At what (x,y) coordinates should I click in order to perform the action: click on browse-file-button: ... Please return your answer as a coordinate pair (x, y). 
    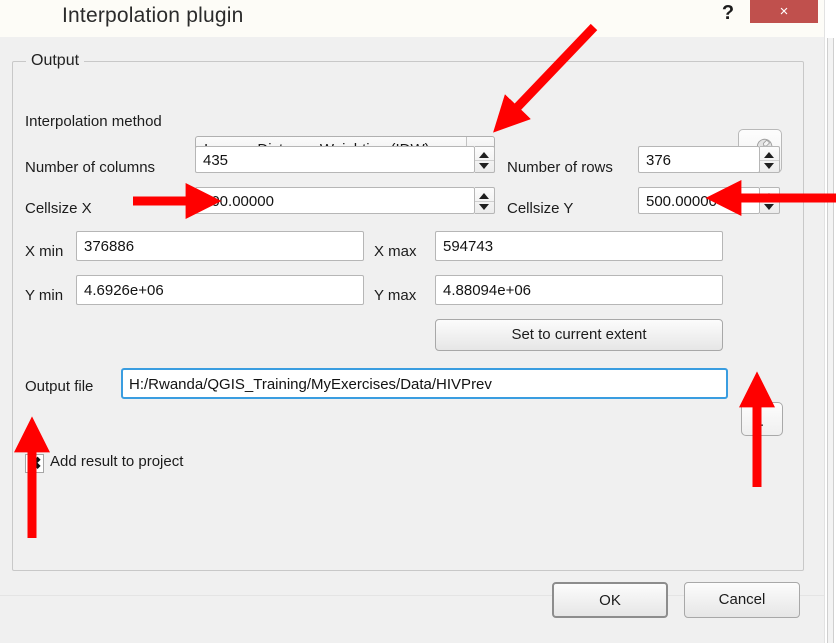
    Looking at the image, I should click on (762, 419).